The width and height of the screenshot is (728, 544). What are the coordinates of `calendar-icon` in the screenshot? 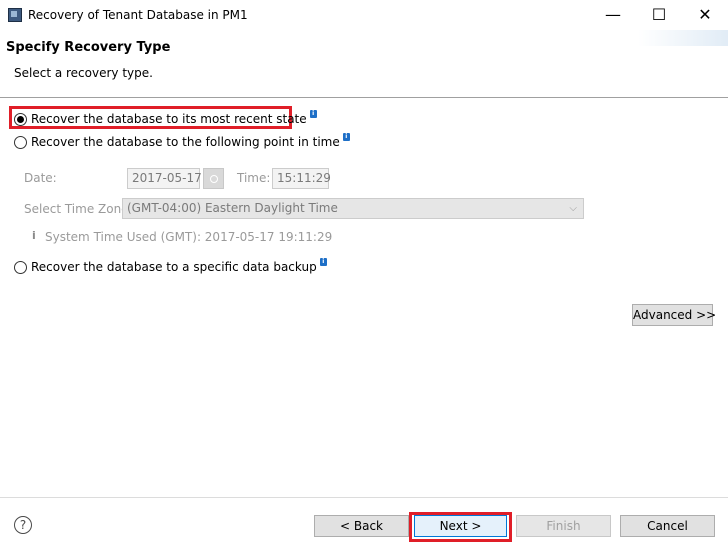 It's located at (213, 178).